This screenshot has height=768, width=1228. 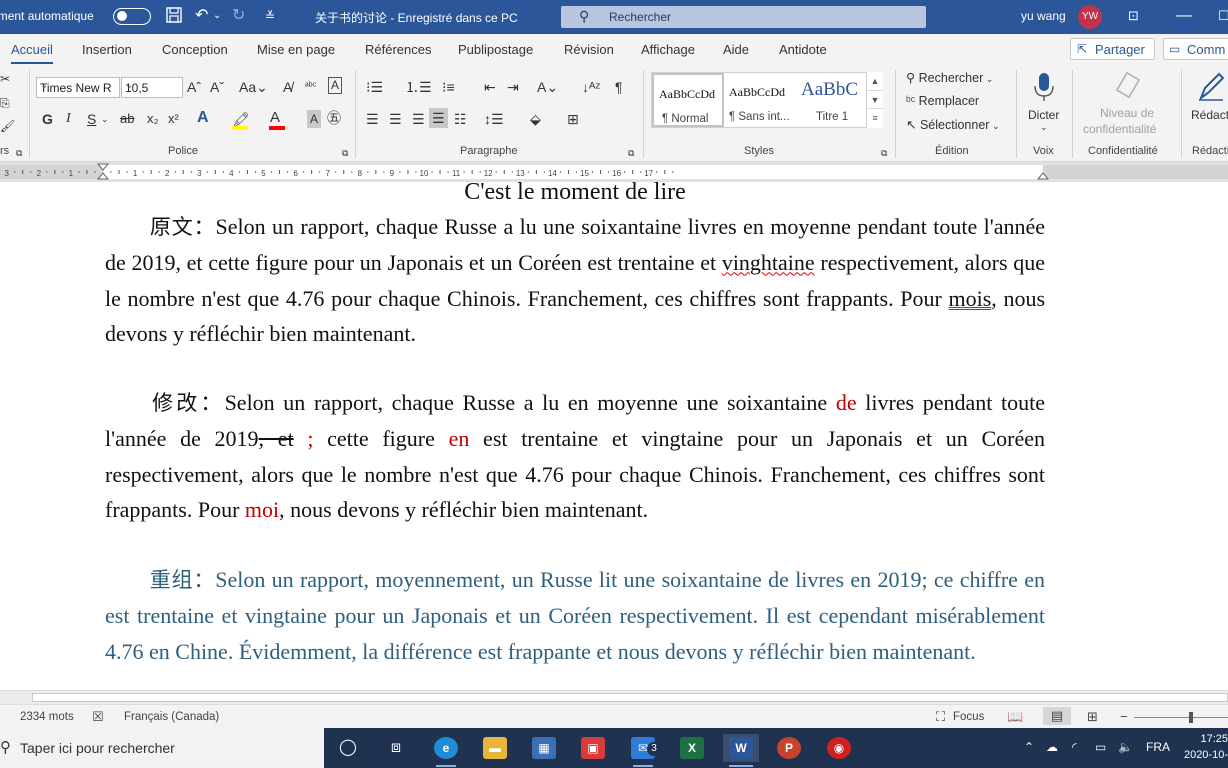 I want to click on taskbar-search: ⚲ Taper ici pour rechercher, so click(x=162, y=748).